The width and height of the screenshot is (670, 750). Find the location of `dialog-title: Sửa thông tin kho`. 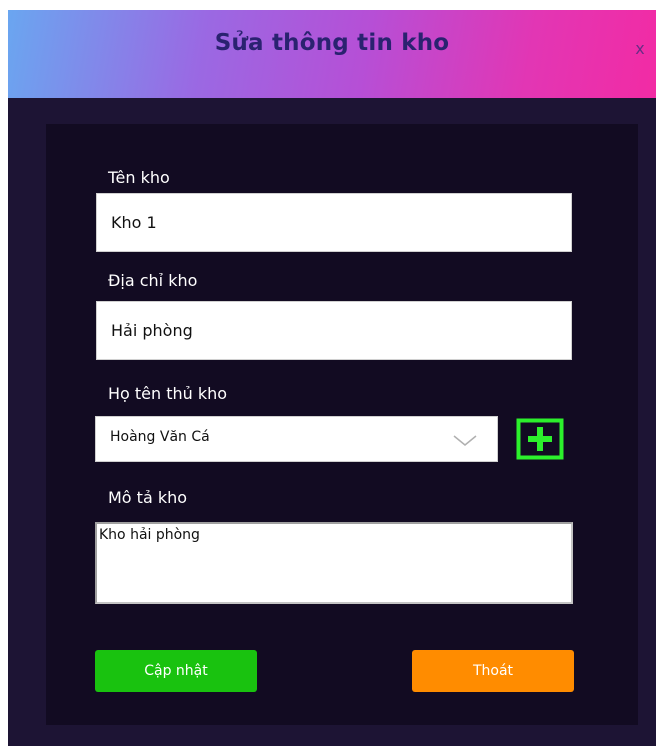

dialog-title: Sửa thông tin kho is located at coordinates (332, 43).